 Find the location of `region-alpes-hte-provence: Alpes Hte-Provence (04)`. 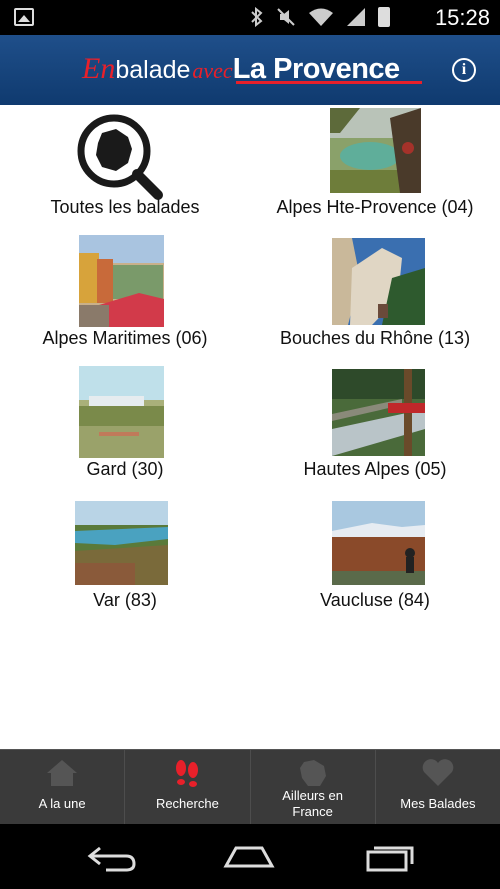

region-alpes-hte-provence: Alpes Hte-Provence (04) is located at coordinates (375, 170).